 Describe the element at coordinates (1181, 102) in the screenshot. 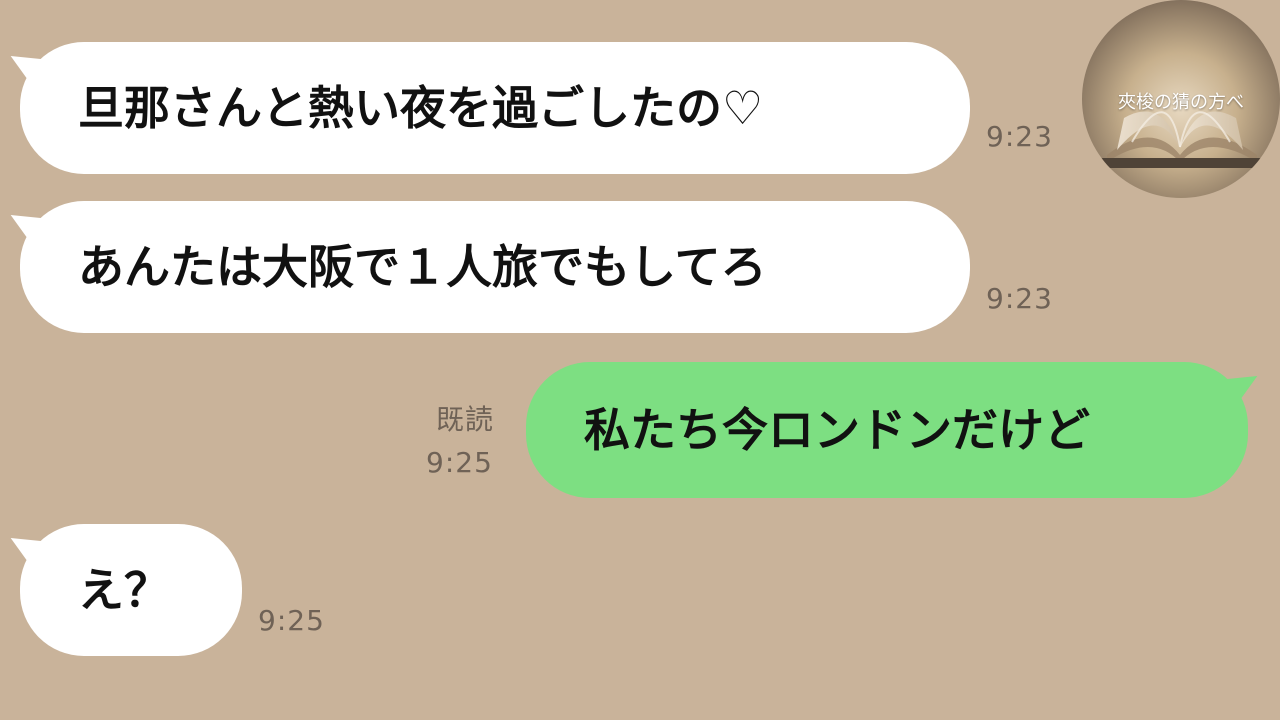

I see `avatar-label: 夾梭の猜の方べ` at that location.